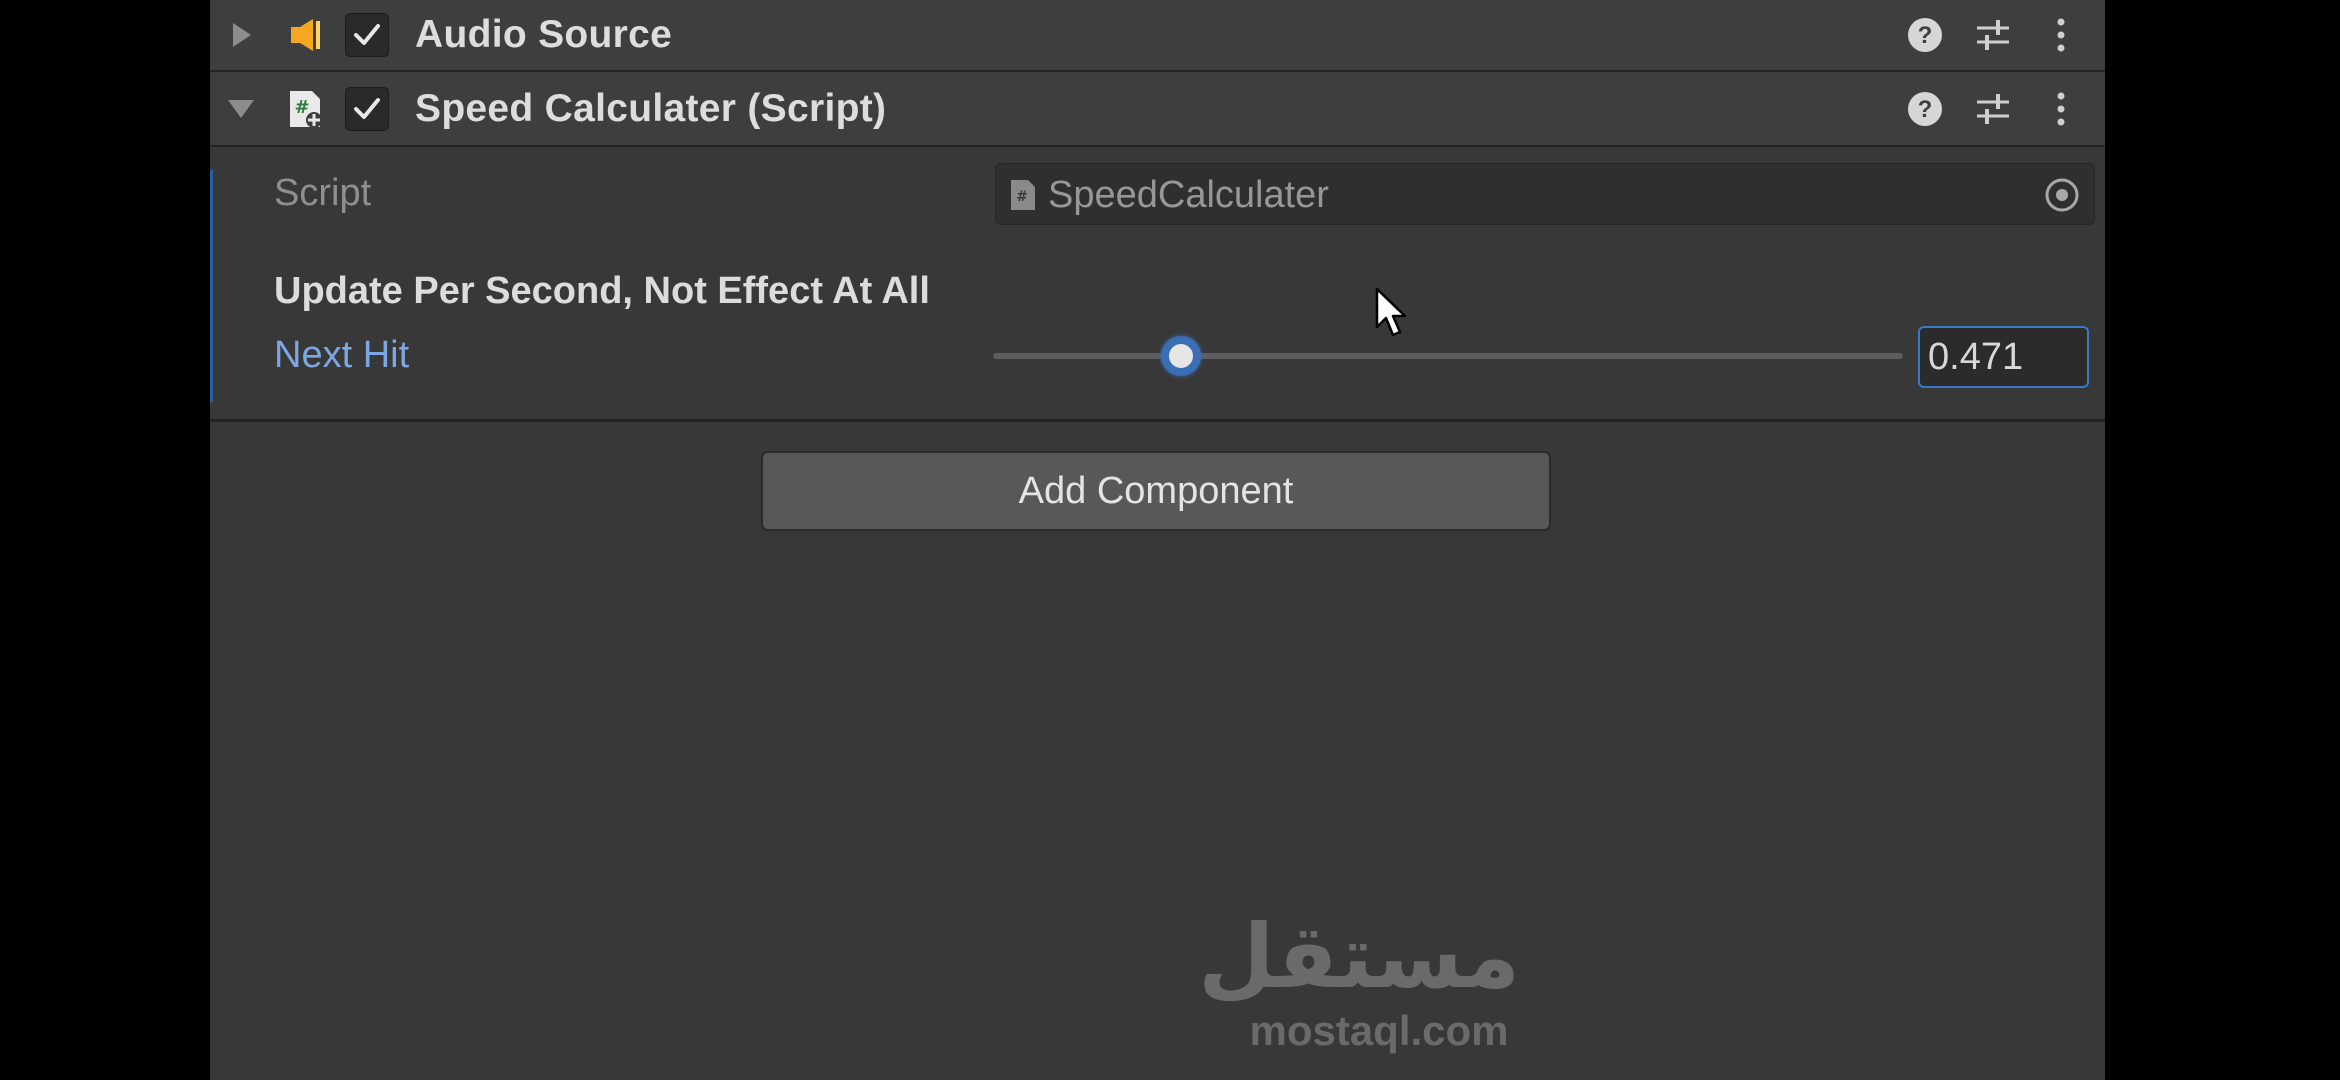 Image resolution: width=2340 pixels, height=1080 pixels. I want to click on script-object-field: # SpeedCalculater, so click(1545, 194).